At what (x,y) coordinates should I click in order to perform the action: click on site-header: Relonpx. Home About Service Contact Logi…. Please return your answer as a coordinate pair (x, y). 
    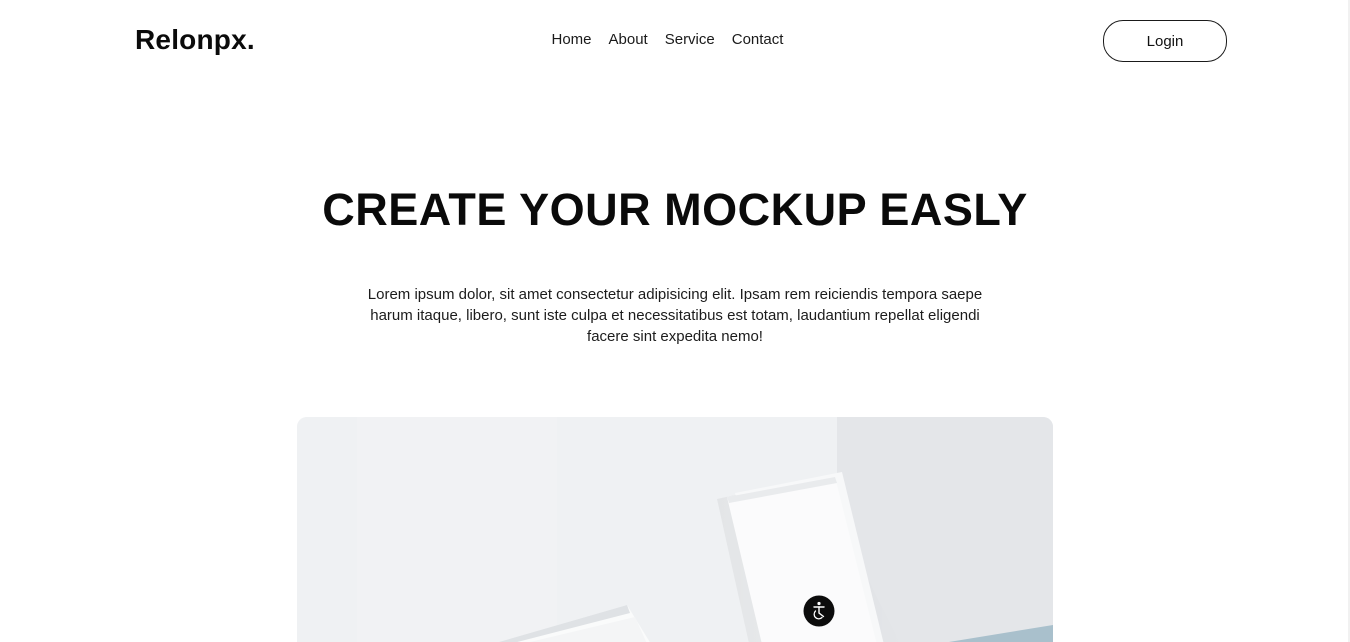
    Looking at the image, I should click on (675, 40).